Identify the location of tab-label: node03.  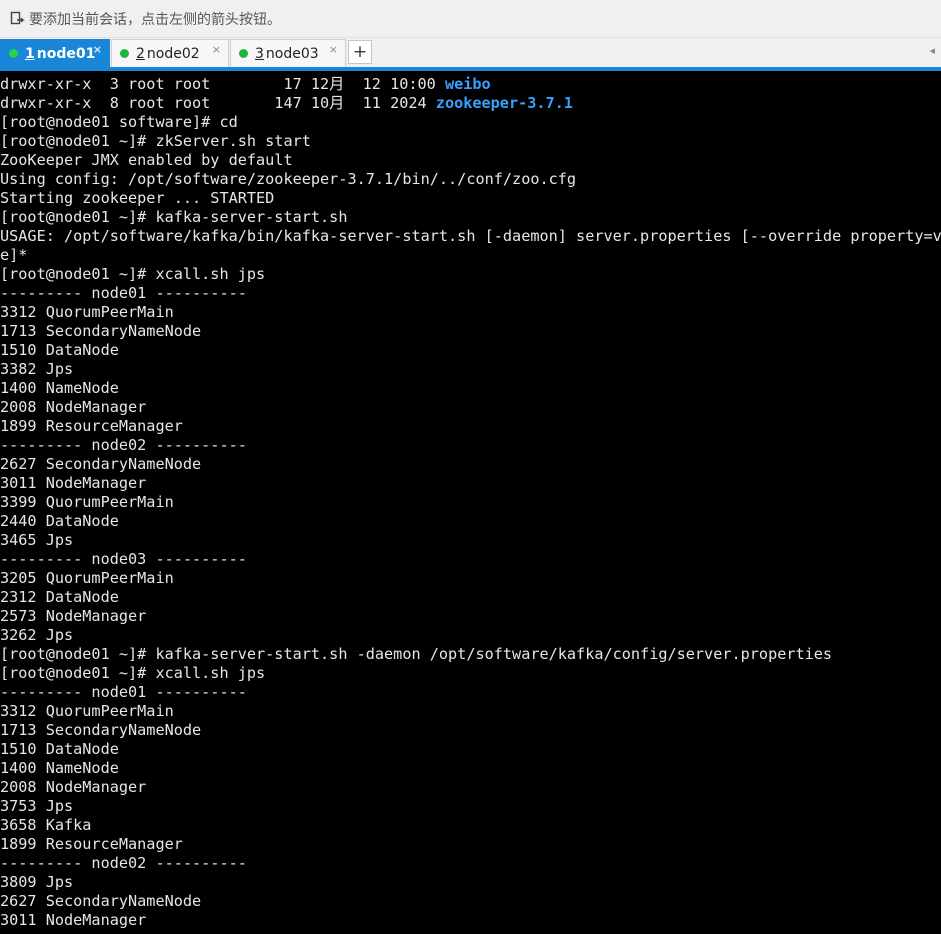
(292, 53).